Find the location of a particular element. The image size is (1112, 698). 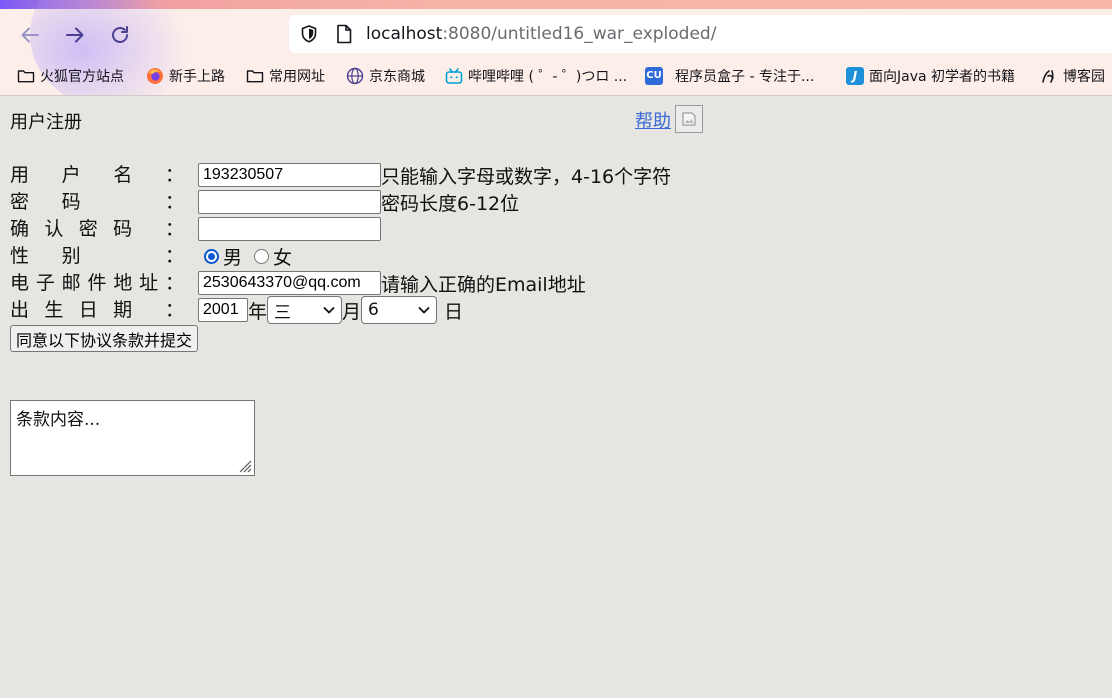

label-char: 电 is located at coordinates (20, 283).